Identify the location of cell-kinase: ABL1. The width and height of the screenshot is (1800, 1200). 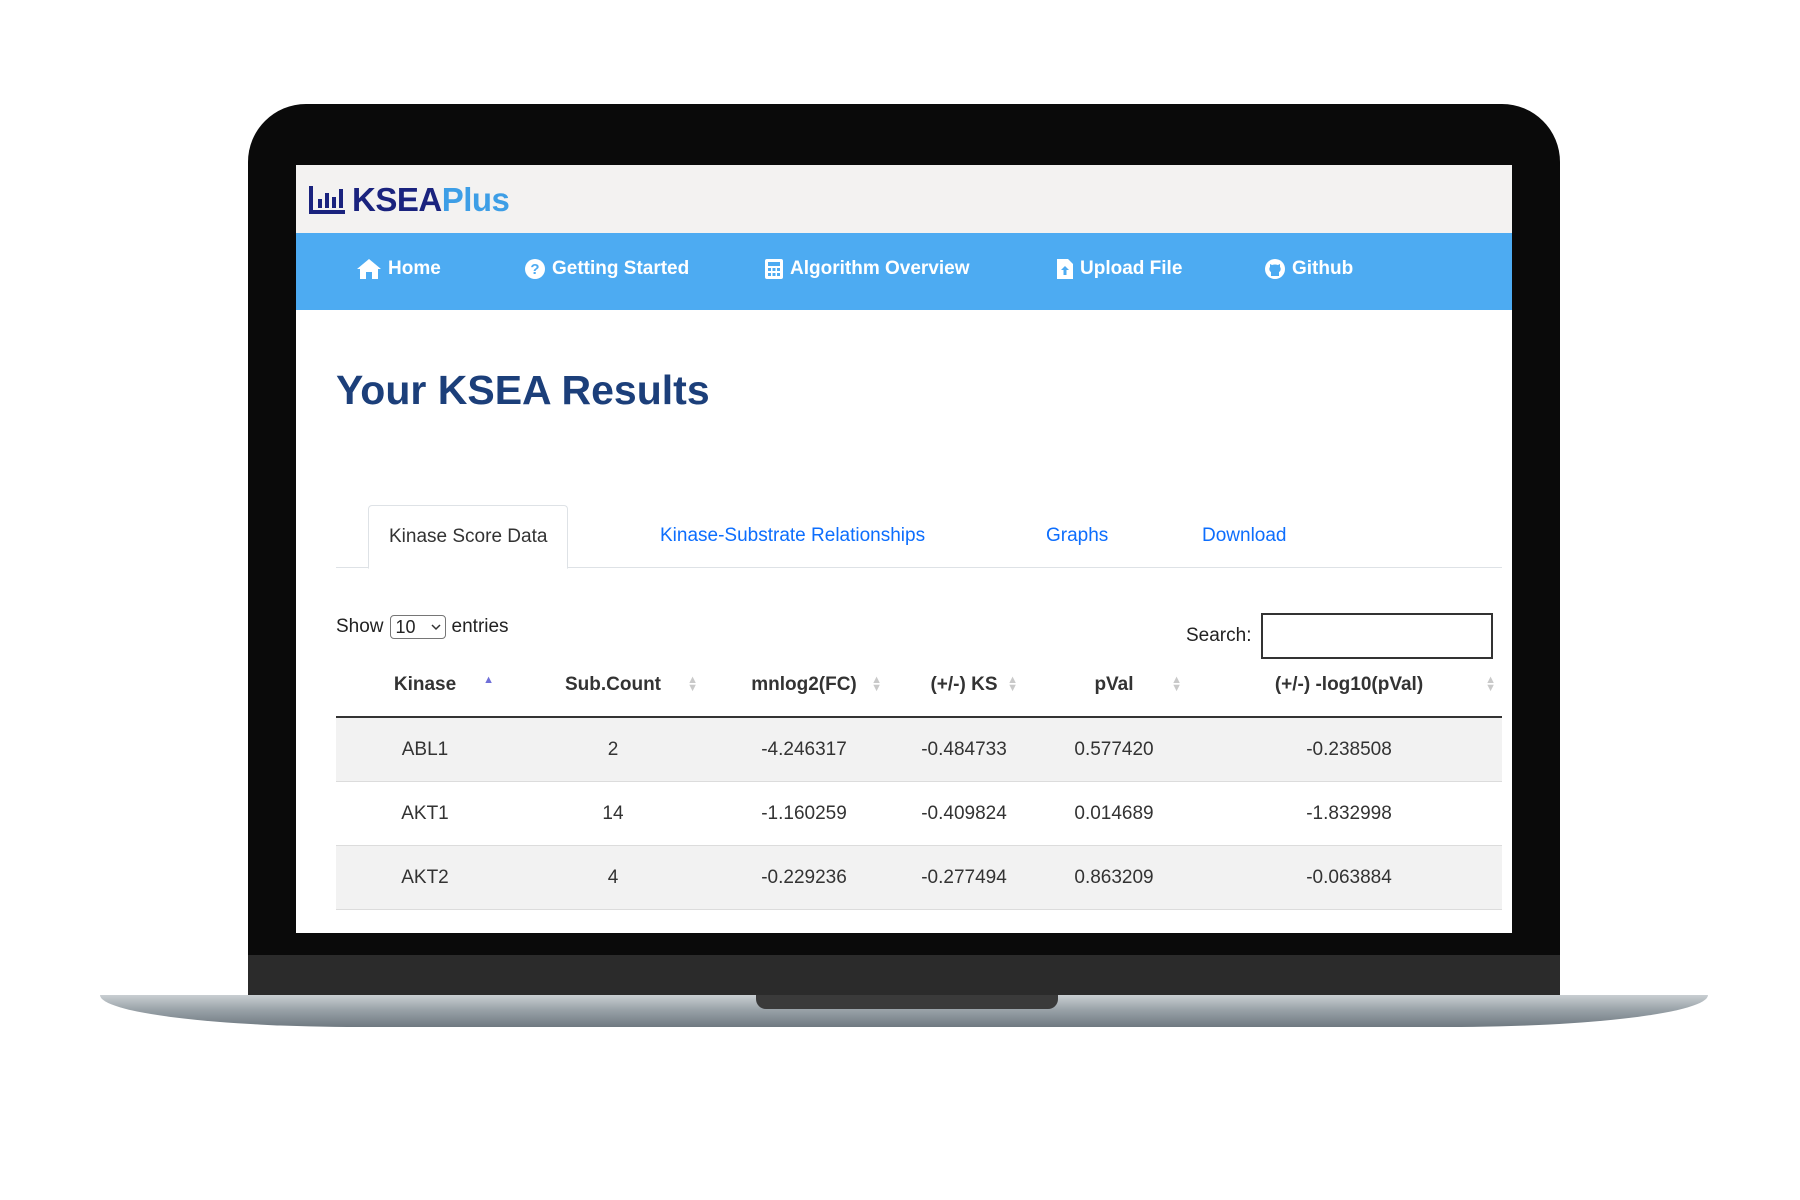
(425, 749).